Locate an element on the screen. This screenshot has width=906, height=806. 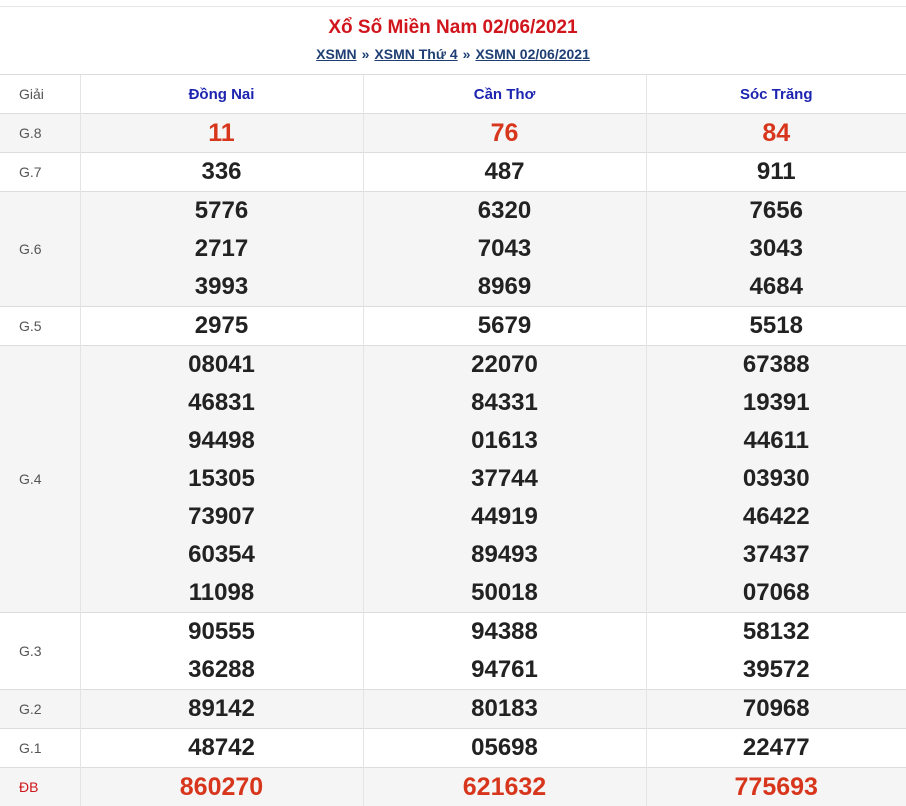
result-number: 44919 is located at coordinates (505, 517).